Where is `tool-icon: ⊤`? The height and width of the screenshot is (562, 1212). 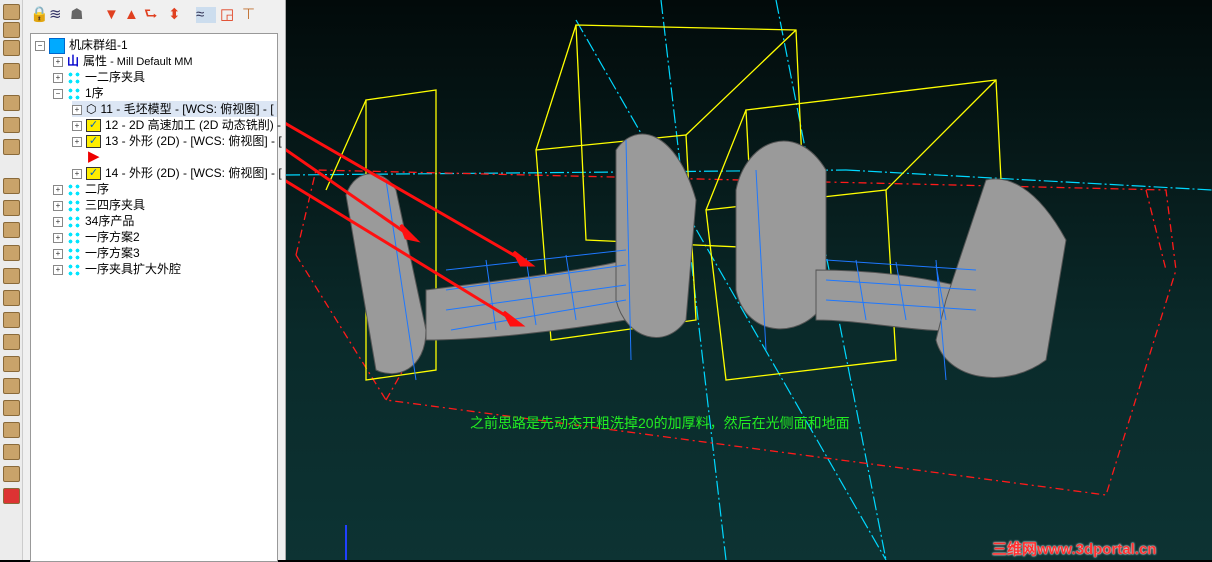 tool-icon: ⊤ is located at coordinates (248, 15).